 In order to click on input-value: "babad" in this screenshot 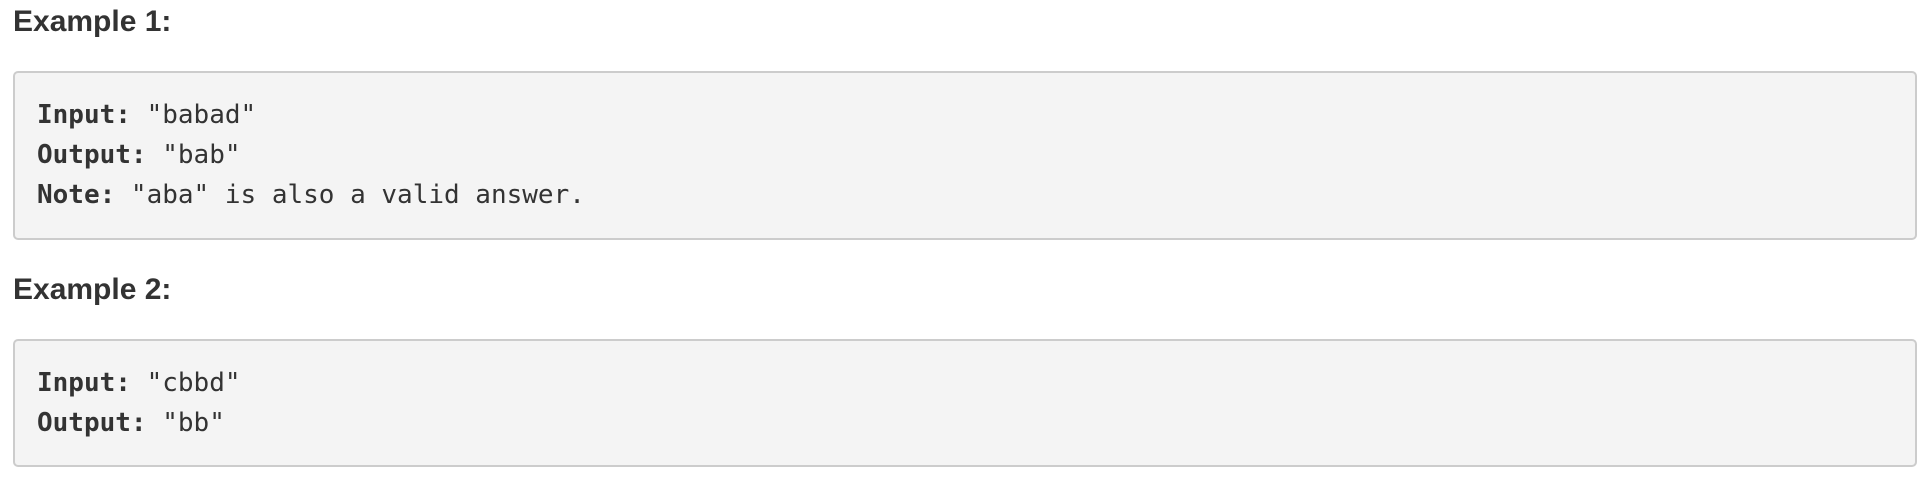, I will do `click(193, 115)`.